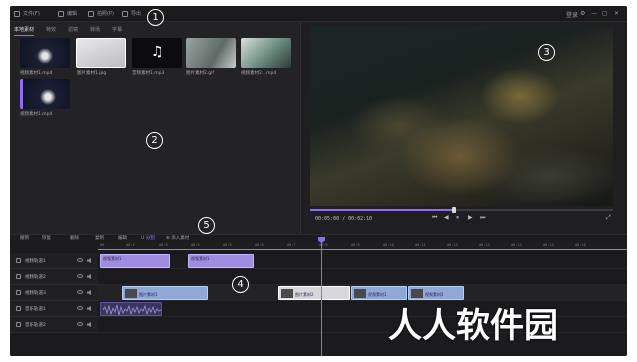 The image size is (637, 362). What do you see at coordinates (35, 277) in the screenshot?
I see `track-label: 视频轨道2` at bounding box center [35, 277].